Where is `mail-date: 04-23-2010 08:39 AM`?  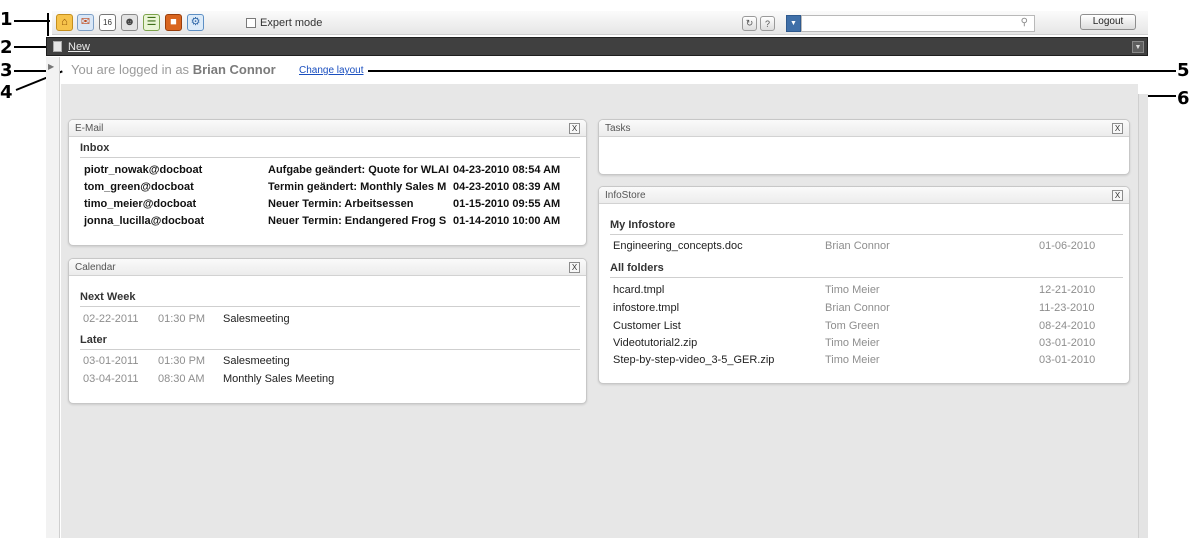
mail-date: 04-23-2010 08:39 AM is located at coordinates (507, 187).